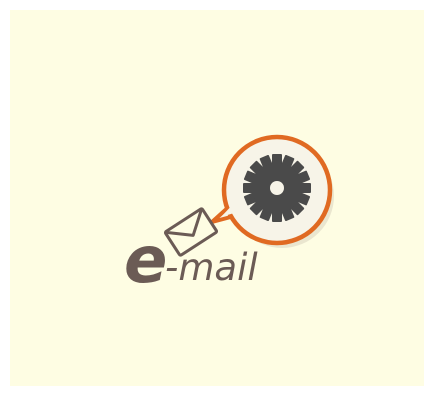  Describe the element at coordinates (211, 267) in the screenshot. I see `logo-text-mail: -mail` at that location.